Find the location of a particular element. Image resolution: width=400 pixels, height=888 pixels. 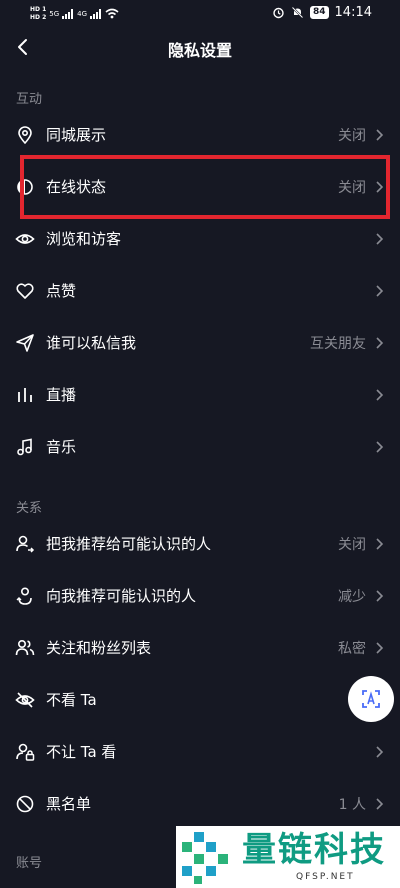

row-label: 浏览和访客 is located at coordinates (84, 239).